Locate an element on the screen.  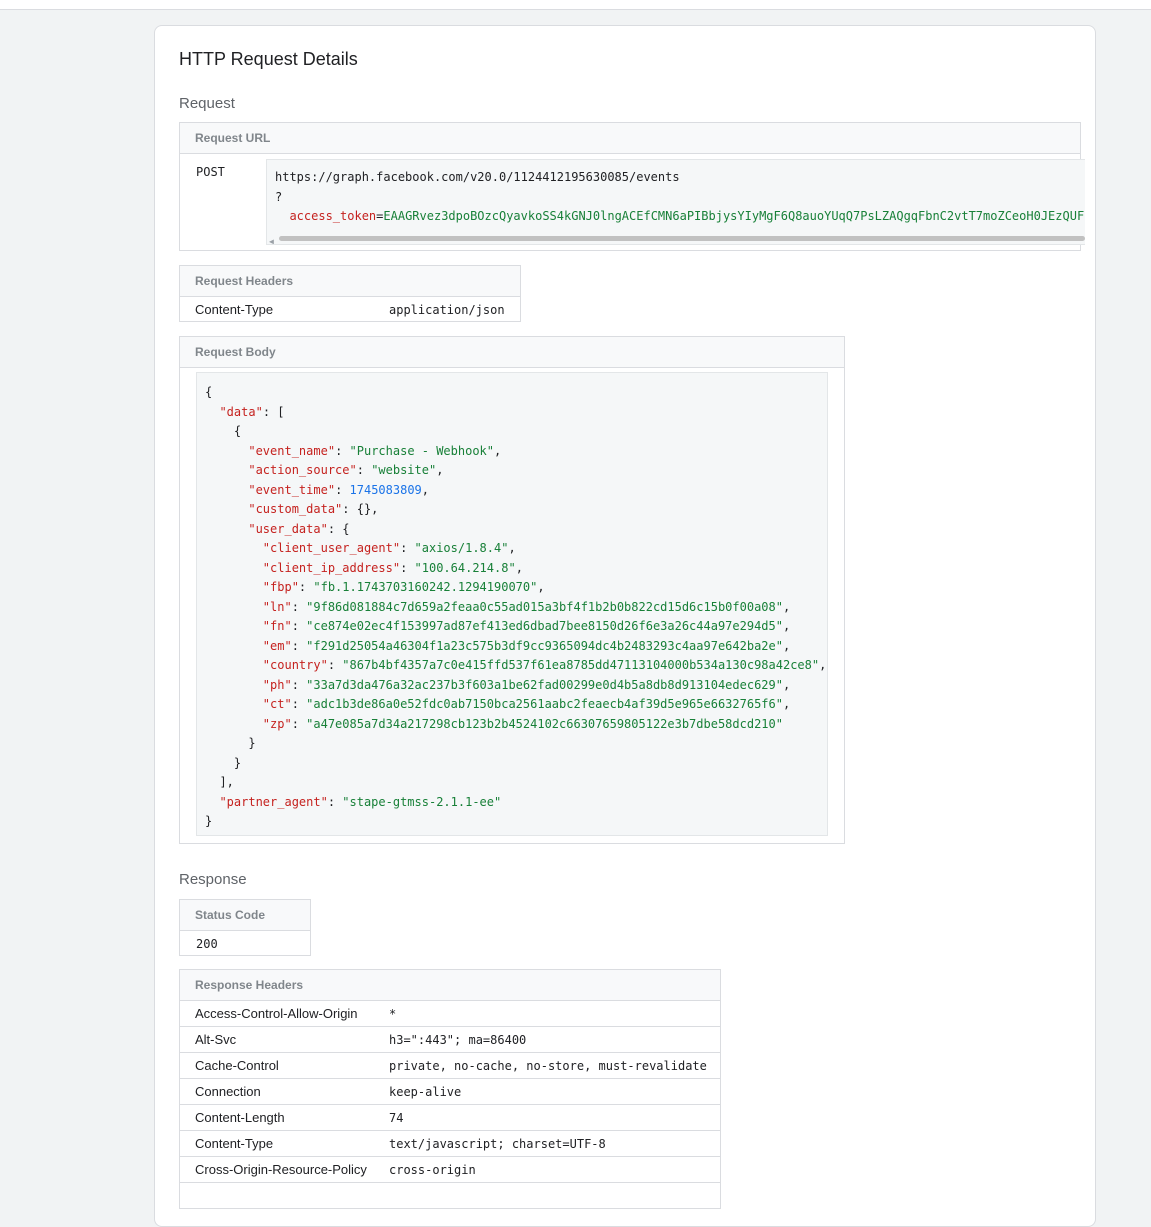
header-value: * is located at coordinates (393, 1014).